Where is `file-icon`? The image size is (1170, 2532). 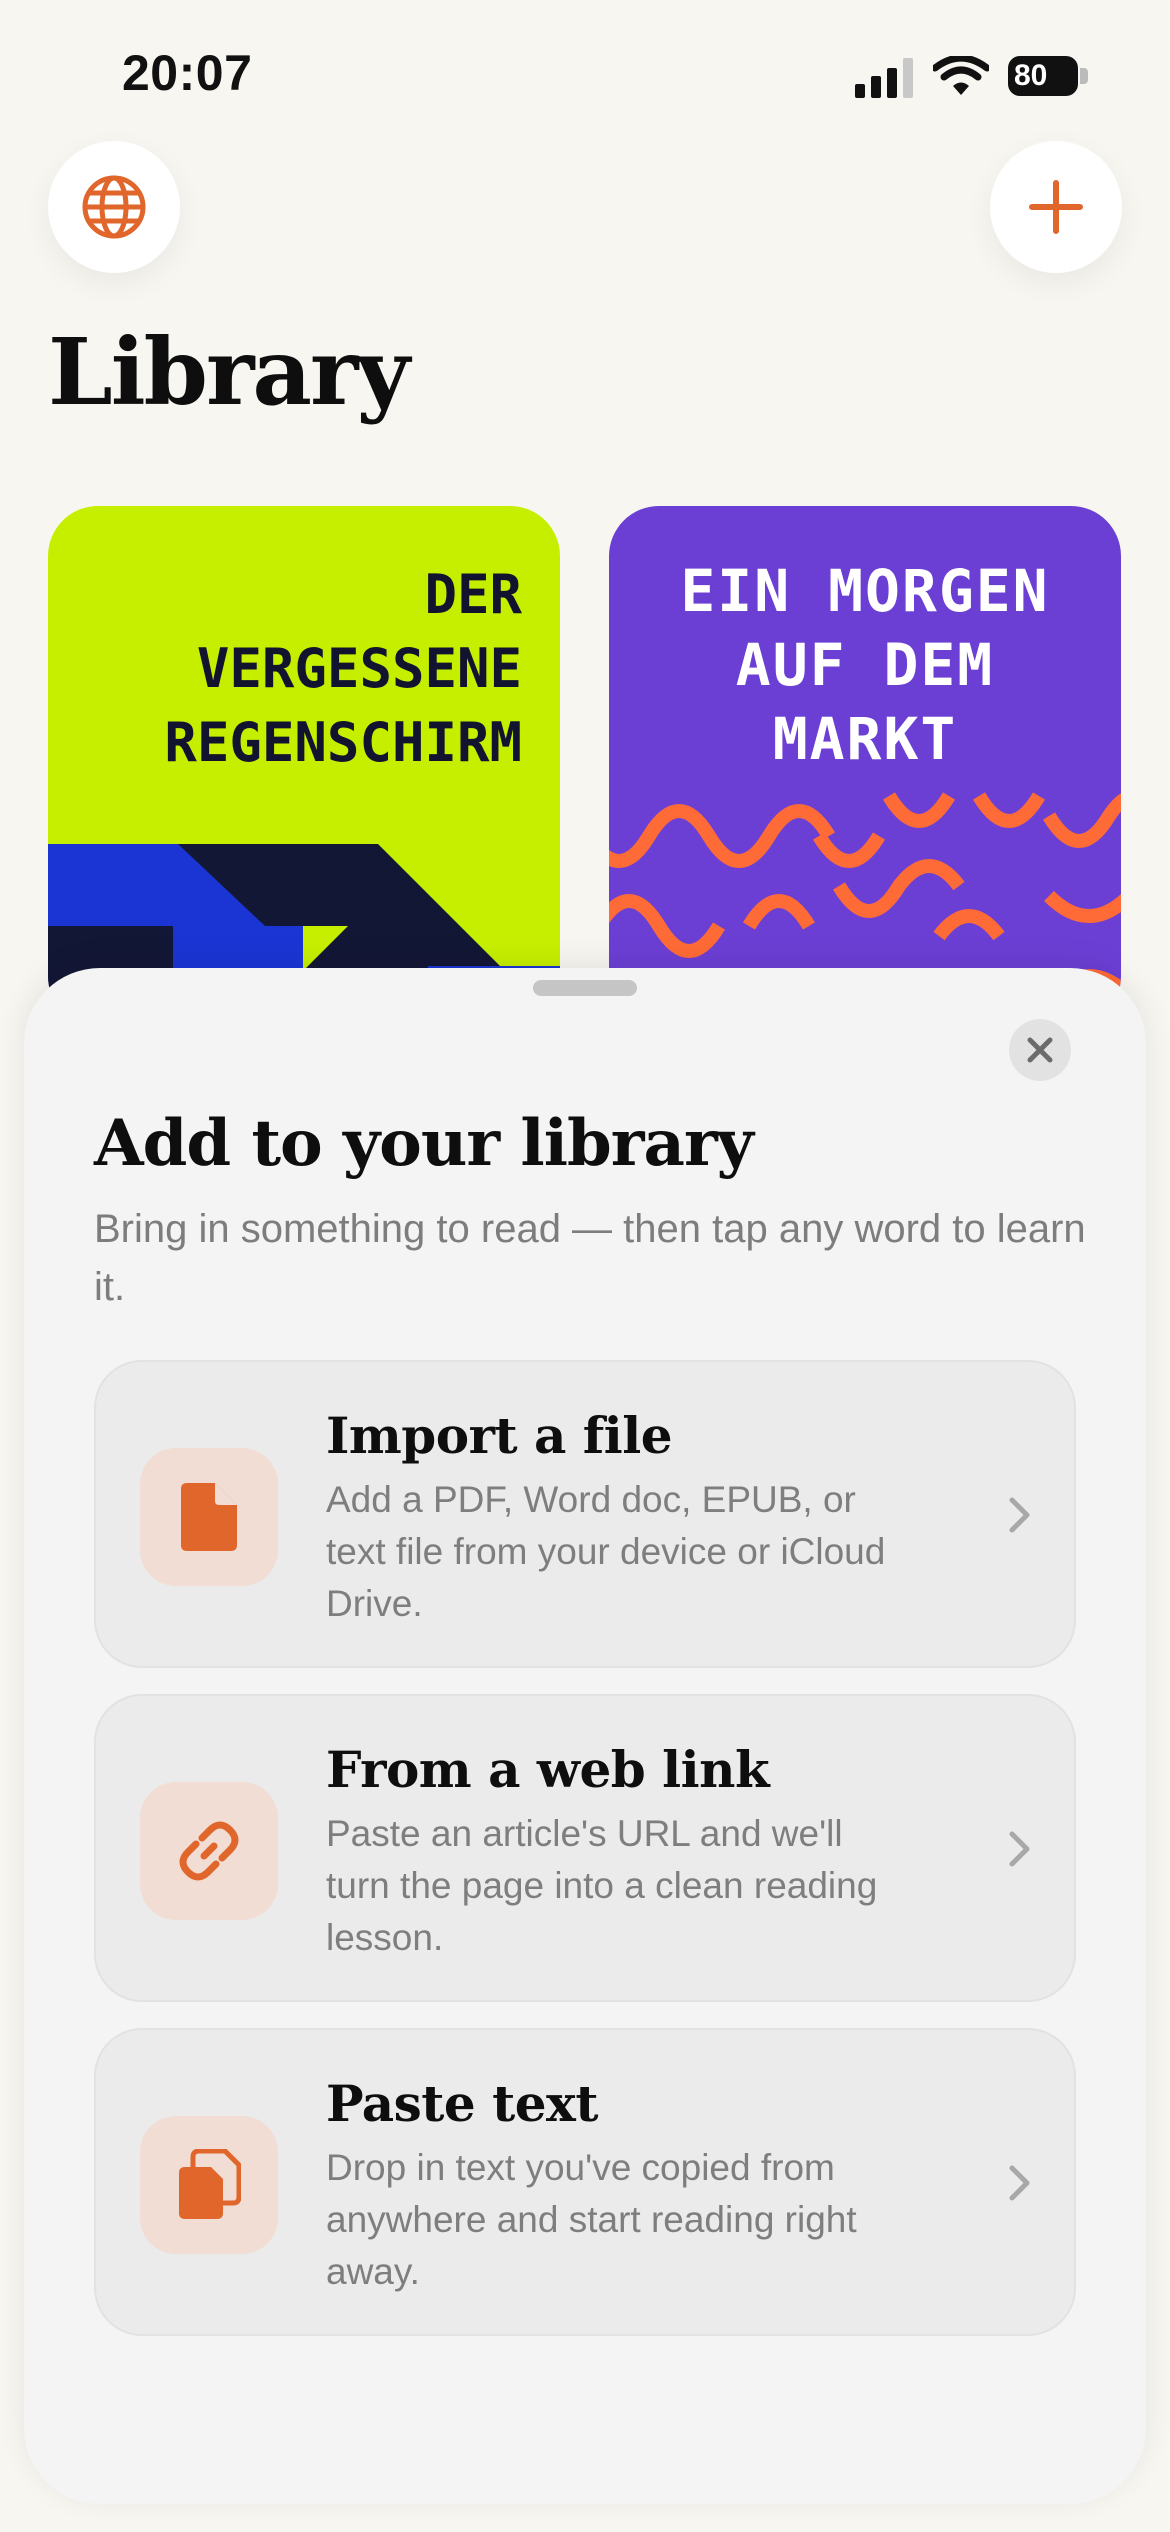
file-icon is located at coordinates (209, 1517).